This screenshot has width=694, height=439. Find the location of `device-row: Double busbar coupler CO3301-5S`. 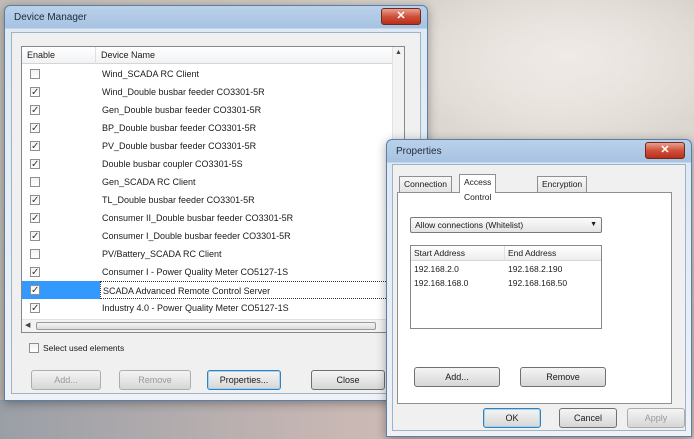

device-row: Double busbar coupler CO3301-5S is located at coordinates (208, 164).